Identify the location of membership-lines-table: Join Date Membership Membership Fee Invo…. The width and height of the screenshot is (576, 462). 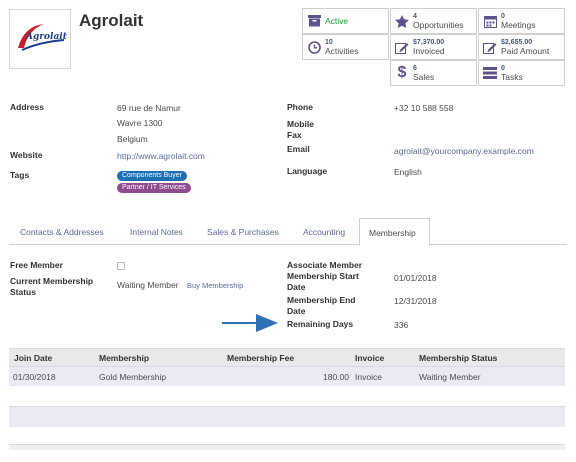
(287, 367).